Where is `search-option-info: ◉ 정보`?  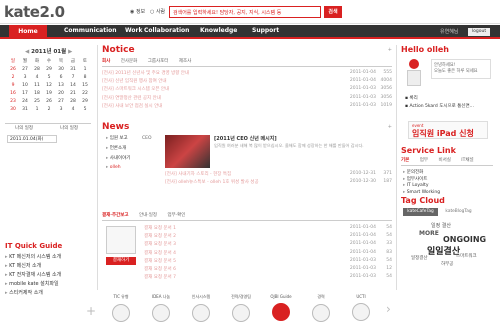
search-option-info: ◉ 정보 is located at coordinates (137, 11).